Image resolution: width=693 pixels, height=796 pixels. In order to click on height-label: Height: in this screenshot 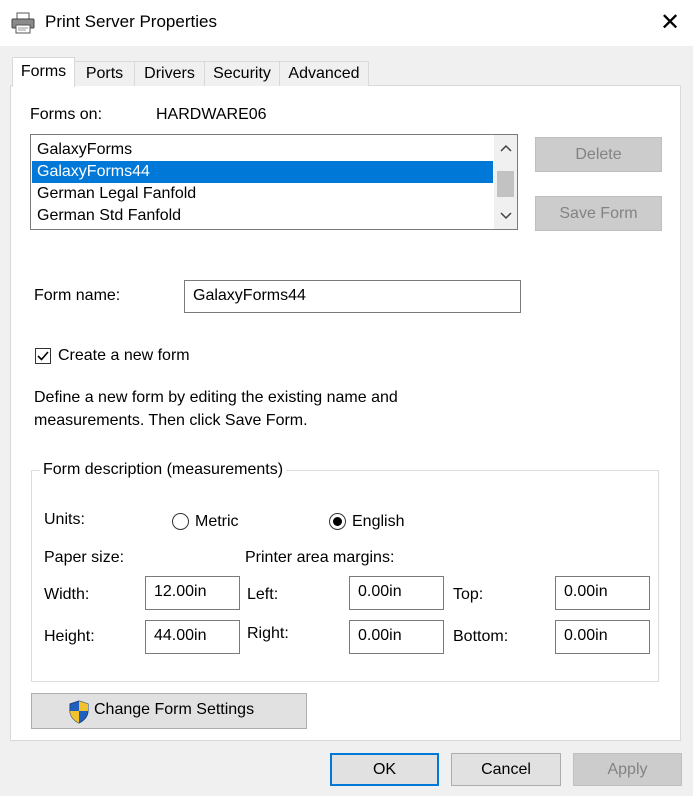, I will do `click(69, 636)`.